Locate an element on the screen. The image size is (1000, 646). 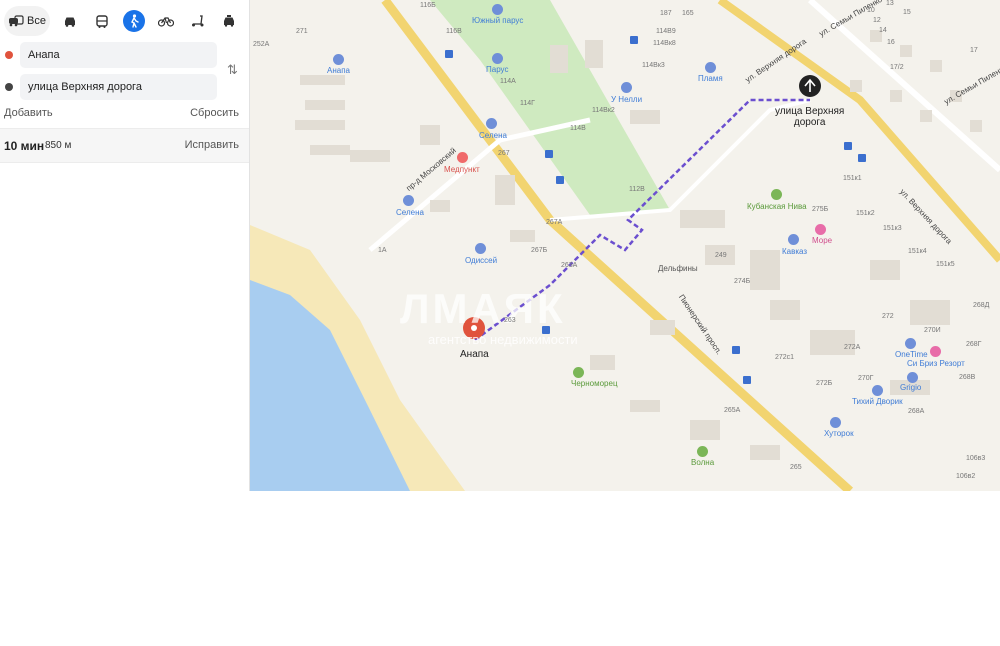
poi-khutorok-icon is located at coordinates (835, 422).